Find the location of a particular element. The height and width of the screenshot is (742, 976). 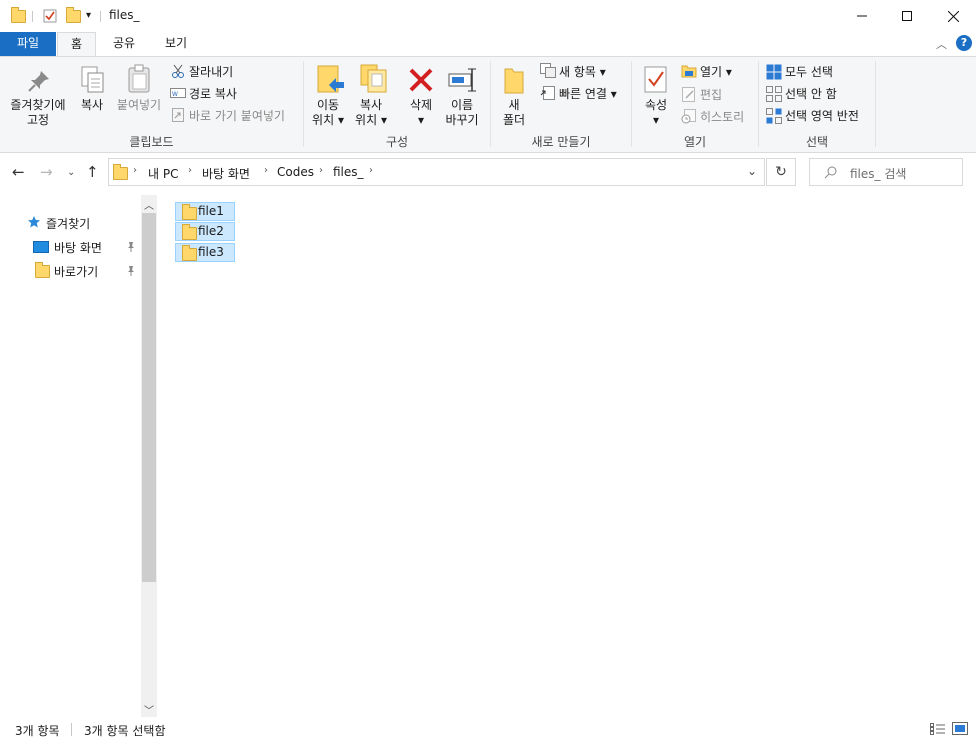

rename-label-1: 이름 is located at coordinates (462, 105).